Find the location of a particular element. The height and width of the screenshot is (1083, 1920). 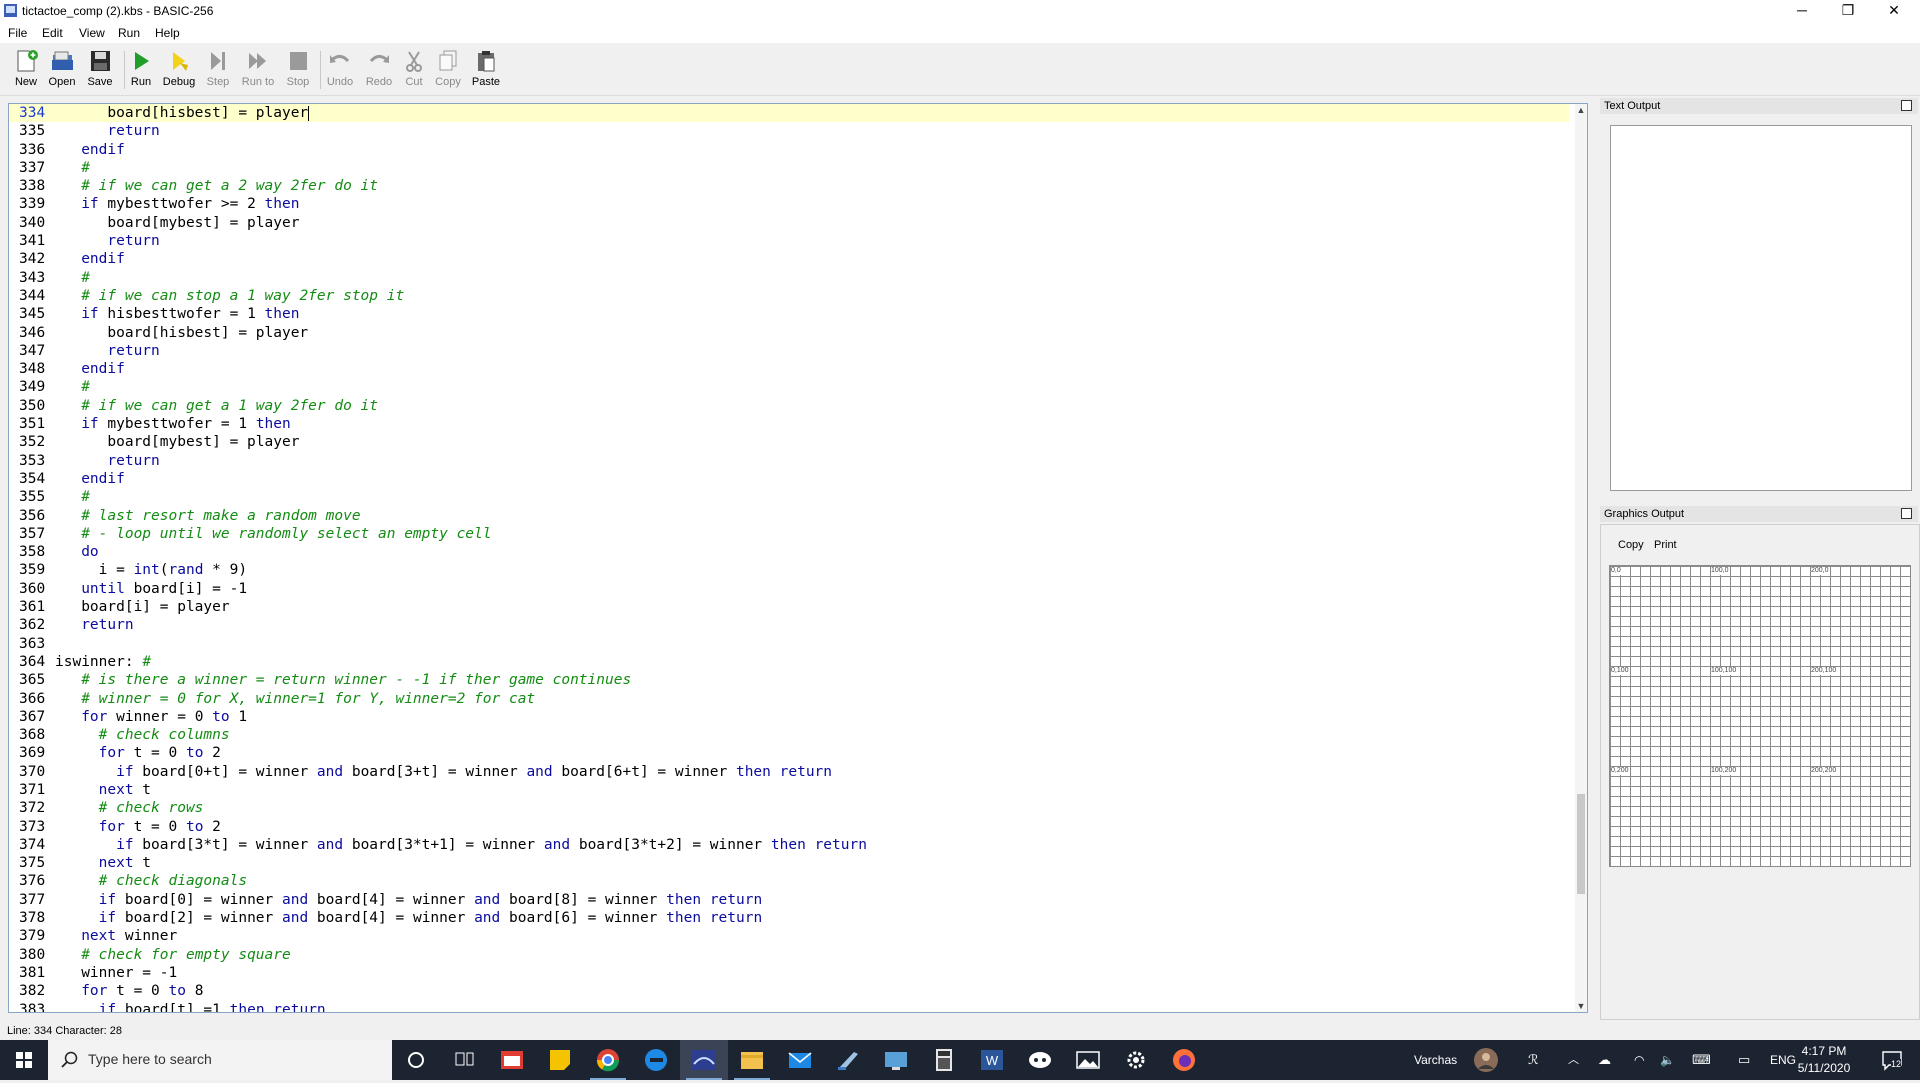

code-line: 367 for winner = 0 to 1 is located at coordinates (789, 717).